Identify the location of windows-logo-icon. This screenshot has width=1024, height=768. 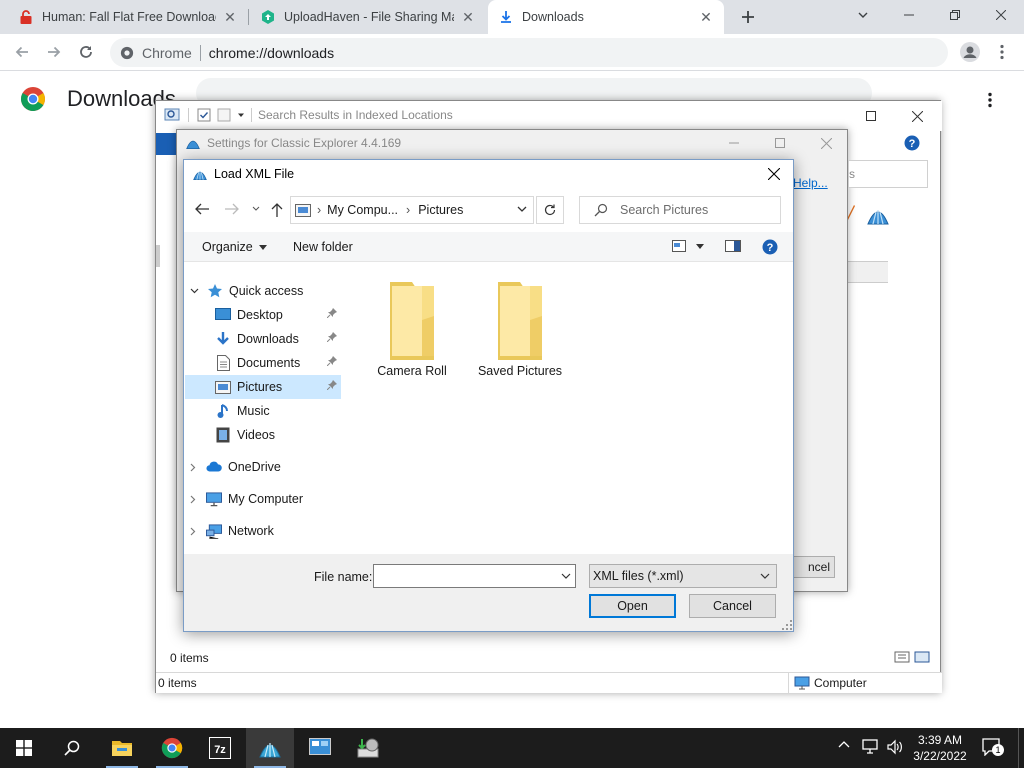
(24, 748).